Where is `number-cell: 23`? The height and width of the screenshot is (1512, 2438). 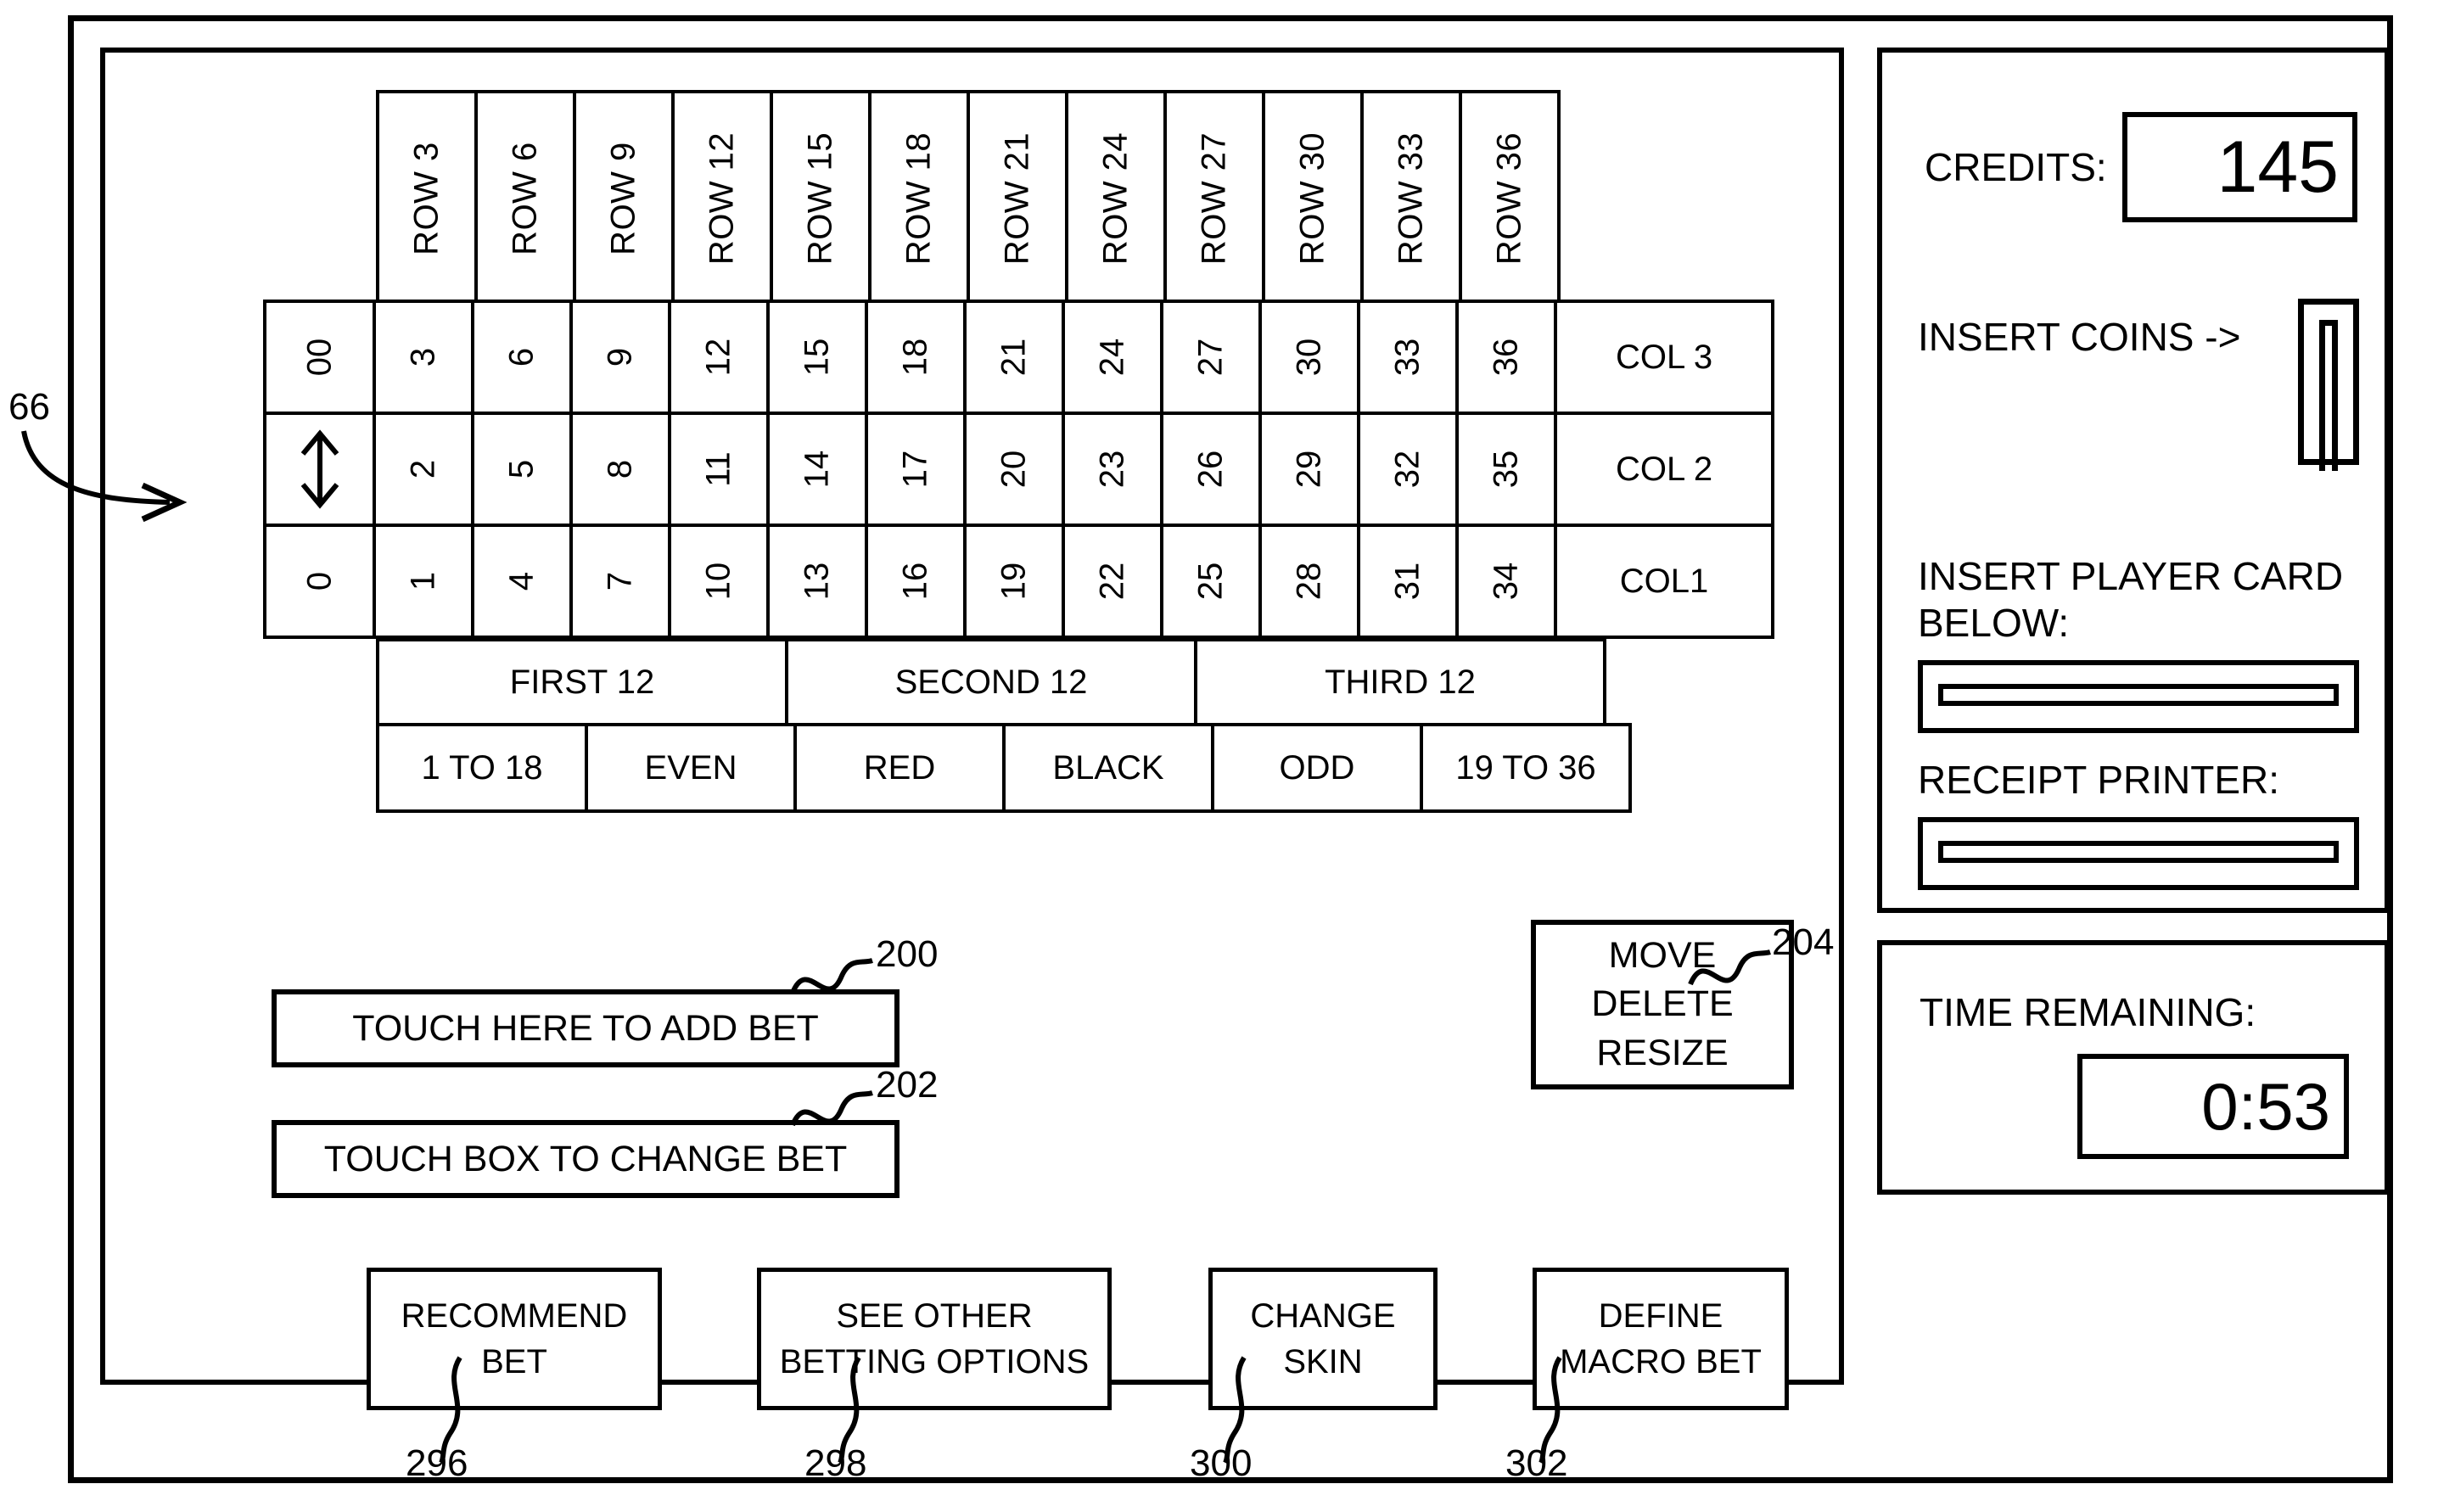 number-cell: 23 is located at coordinates (1113, 470).